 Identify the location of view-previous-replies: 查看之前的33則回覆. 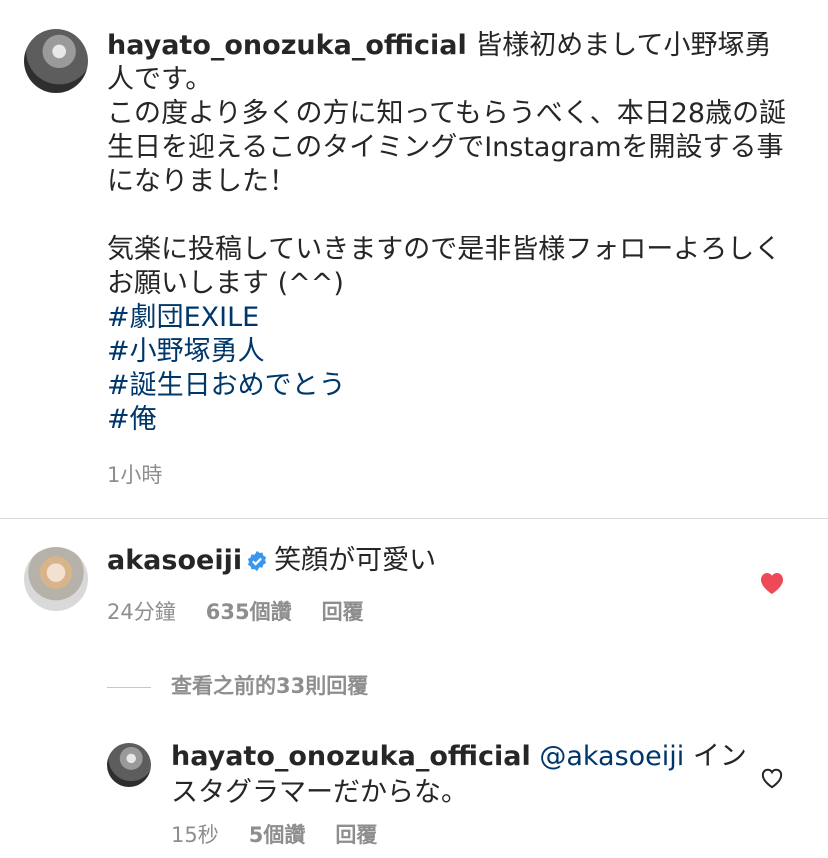
(237, 685).